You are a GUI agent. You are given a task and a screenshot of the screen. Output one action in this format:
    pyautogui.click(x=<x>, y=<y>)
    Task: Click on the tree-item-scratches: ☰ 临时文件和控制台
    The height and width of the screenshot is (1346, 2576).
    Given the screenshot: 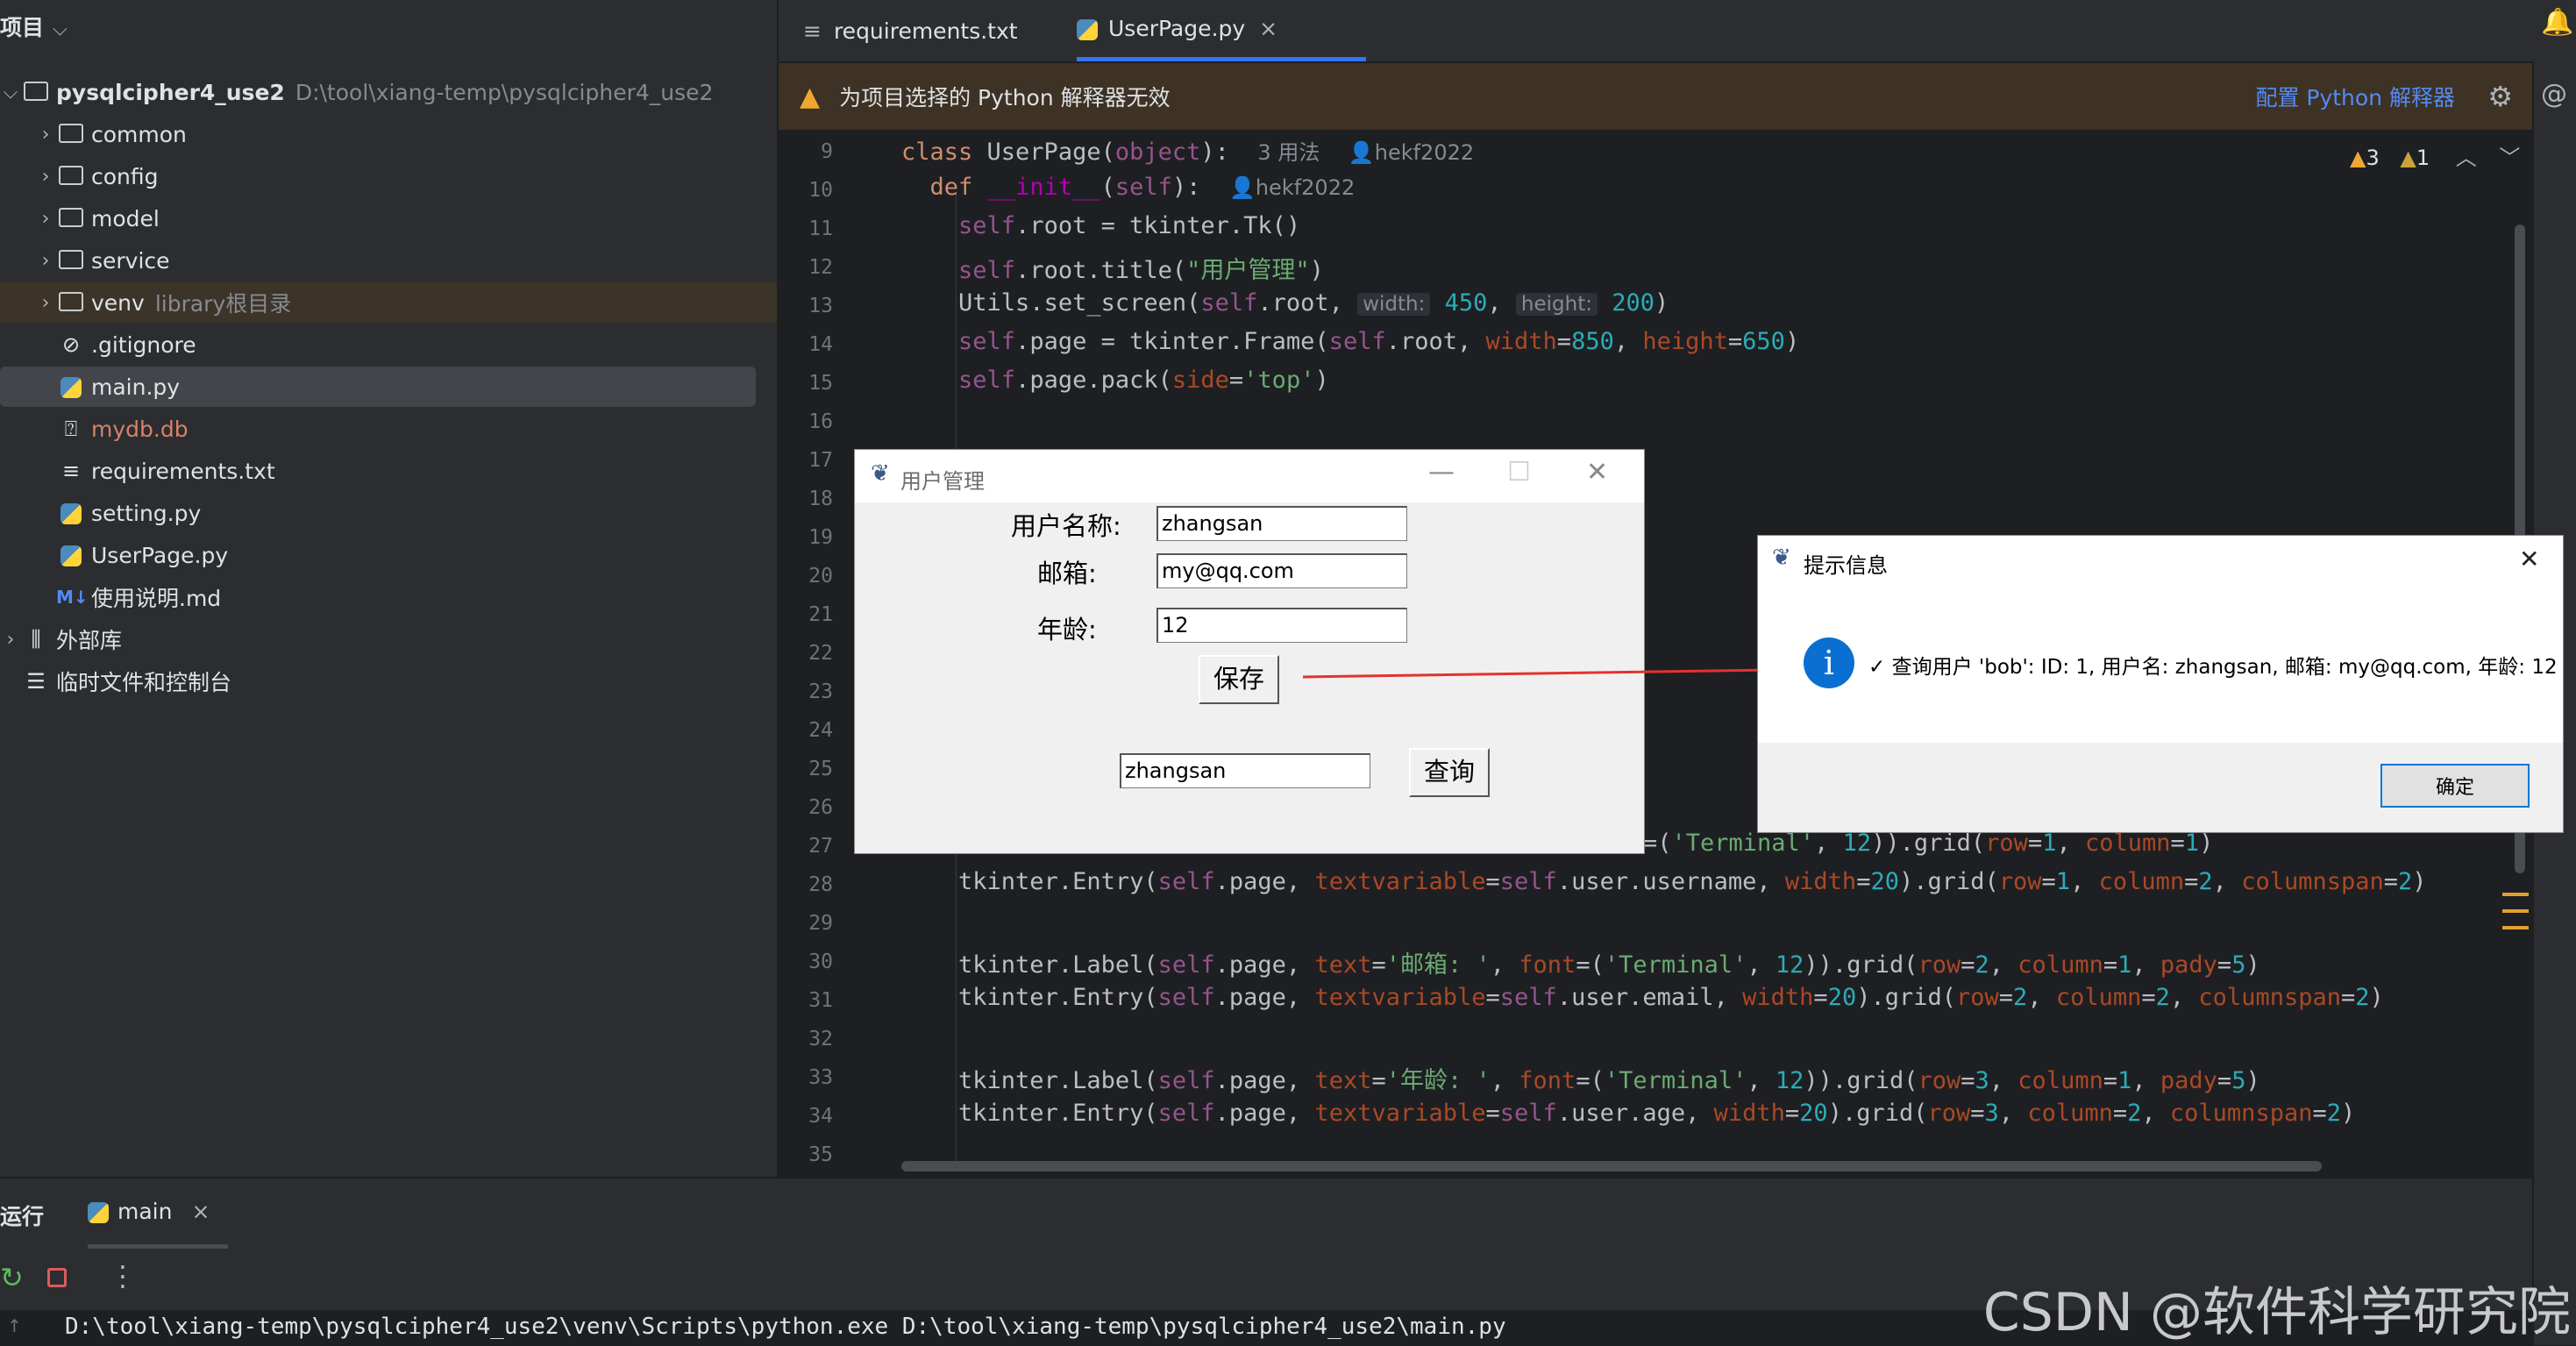 What is the action you would take?
    pyautogui.click(x=388, y=681)
    